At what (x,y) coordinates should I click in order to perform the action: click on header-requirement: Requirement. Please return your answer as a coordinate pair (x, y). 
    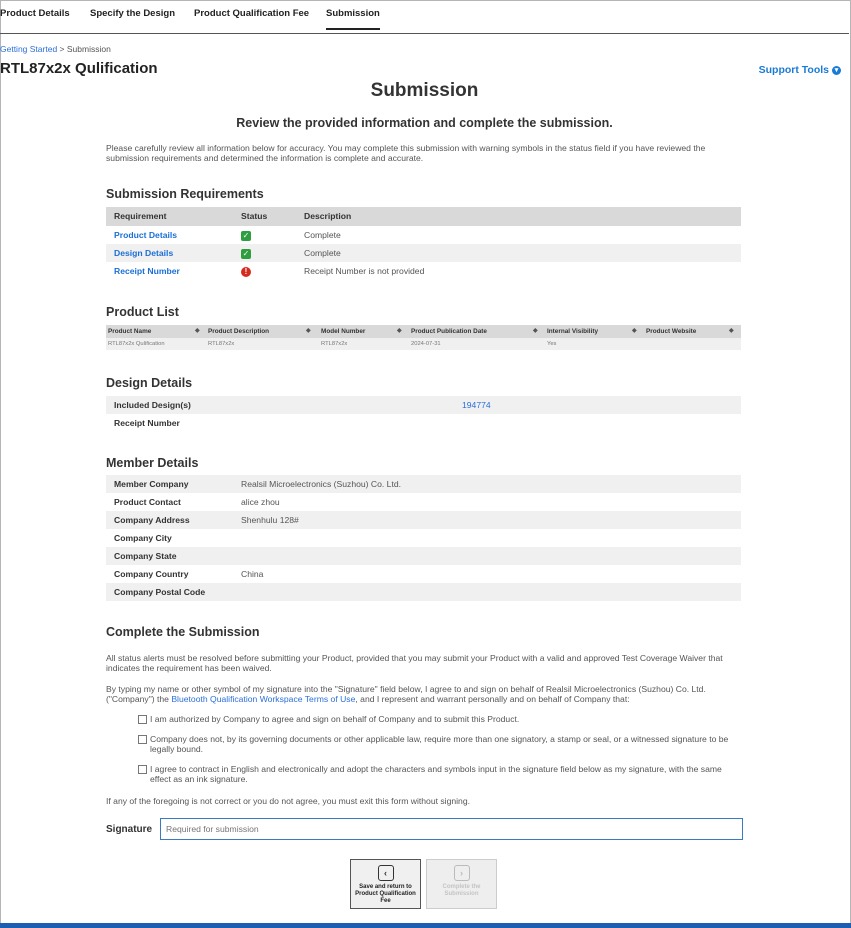
    Looking at the image, I should click on (140, 216).